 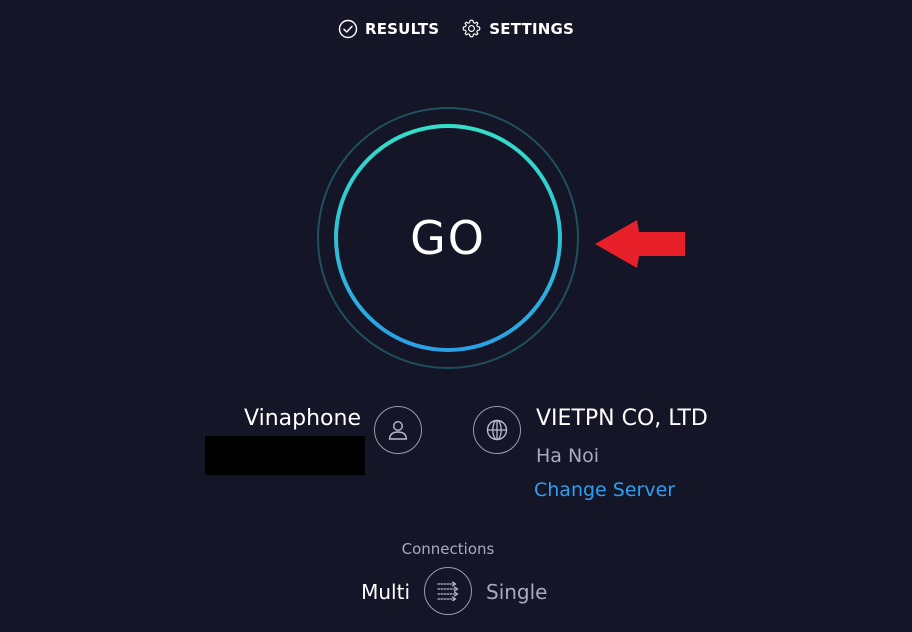 I want to click on multi-connection-icon, so click(x=448, y=591).